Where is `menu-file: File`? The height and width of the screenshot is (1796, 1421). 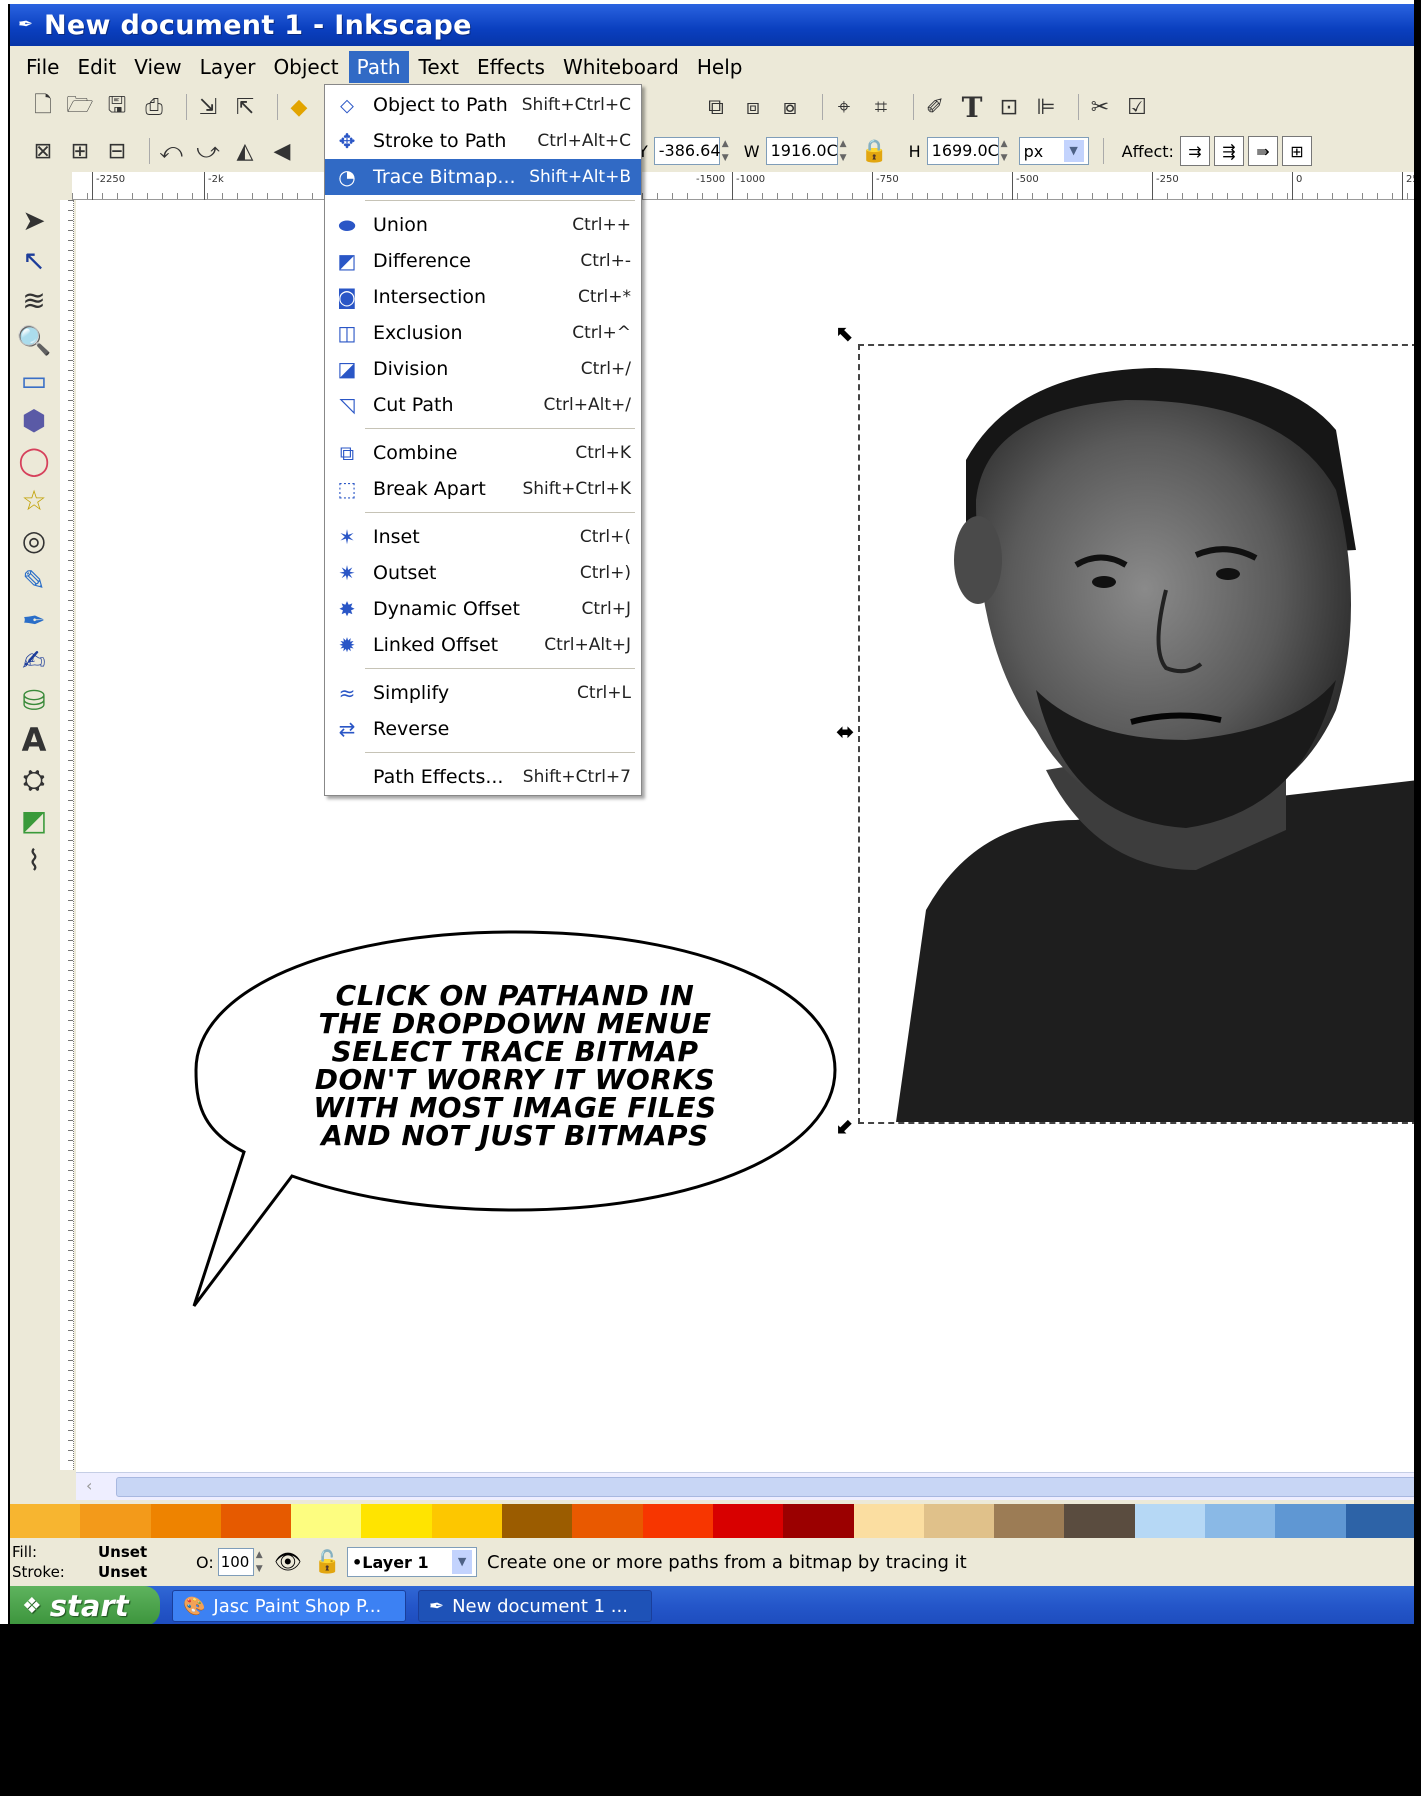 menu-file: File is located at coordinates (42, 67).